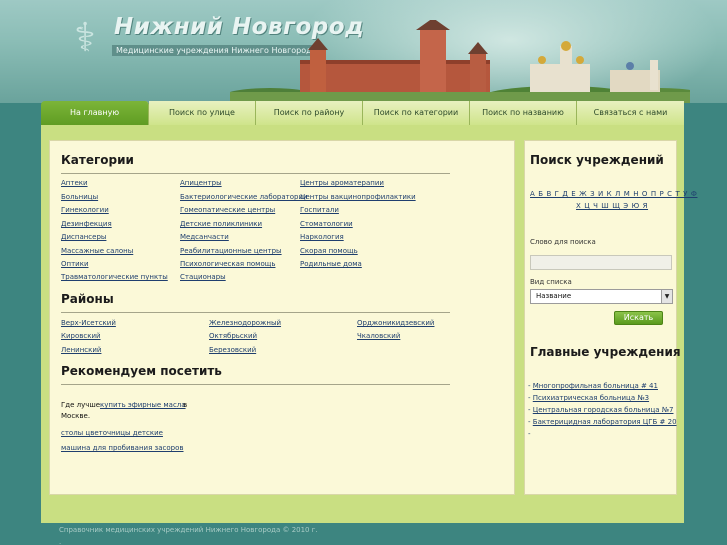 This screenshot has width=727, height=545. I want to click on category-link: Стоматологии, so click(326, 224).